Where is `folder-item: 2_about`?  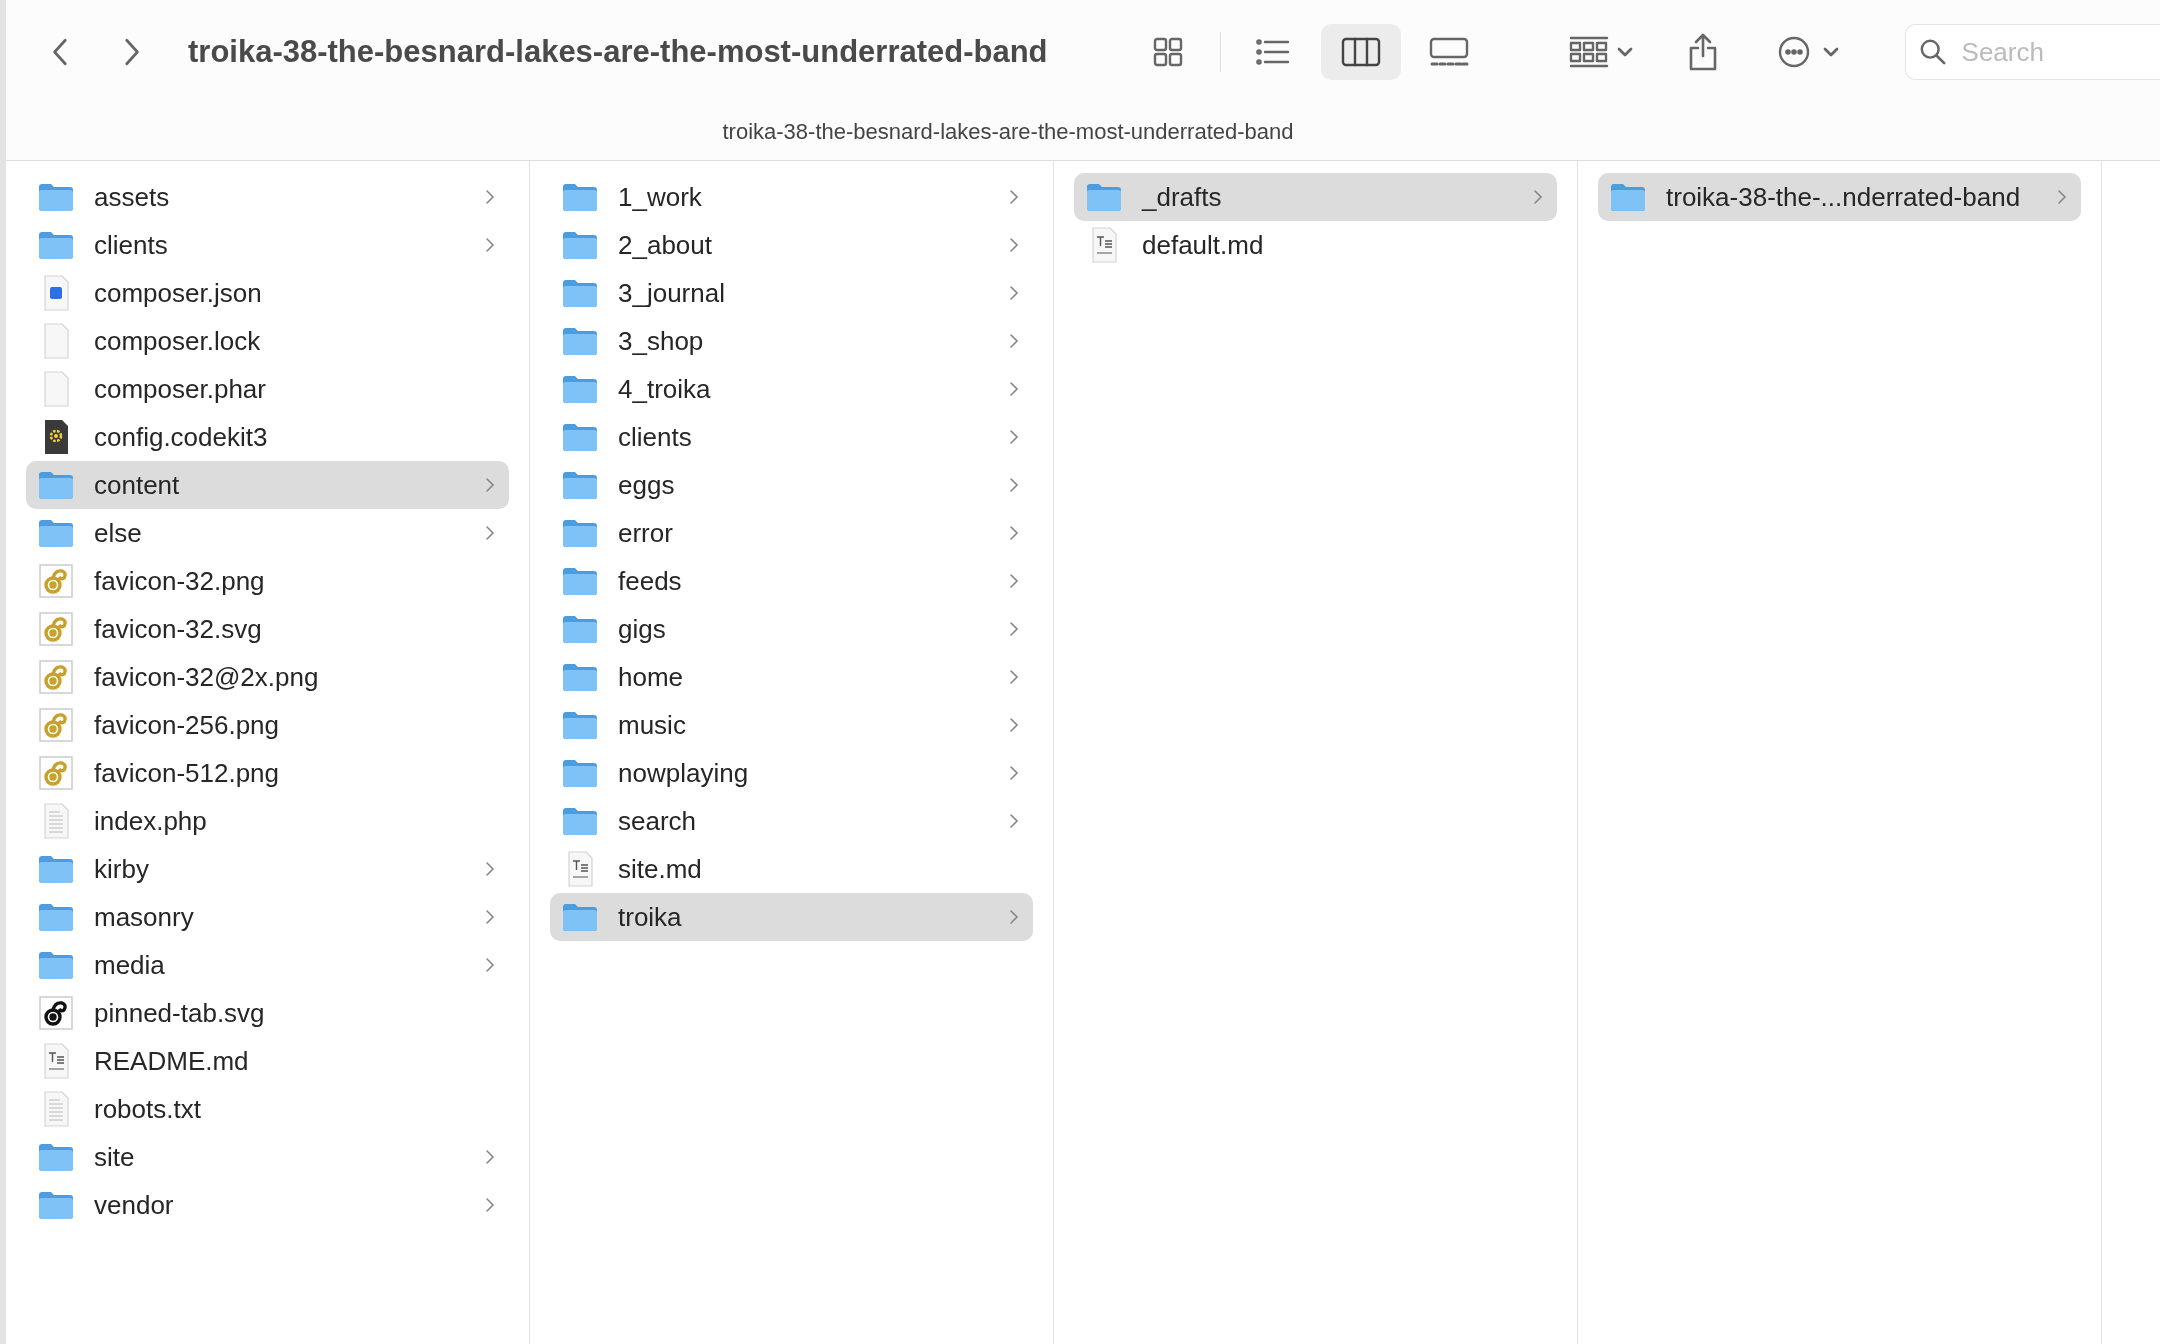
folder-item: 2_about is located at coordinates (791, 245).